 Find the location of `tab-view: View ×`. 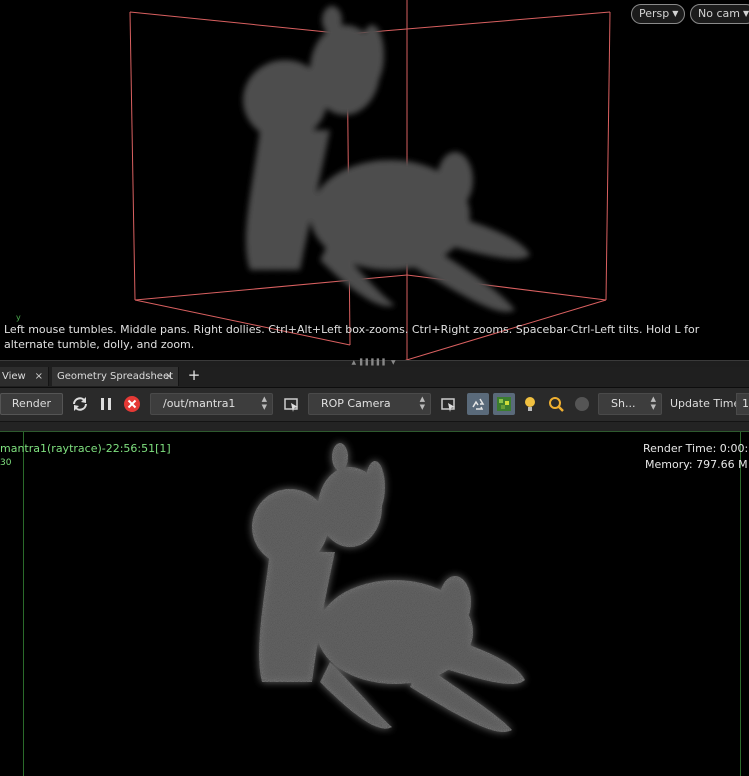

tab-view: View × is located at coordinates (24, 376).